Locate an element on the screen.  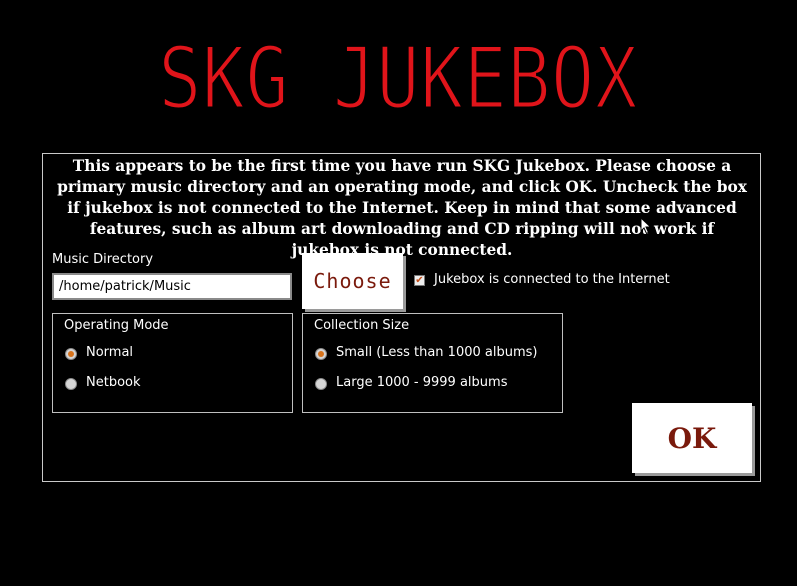
operating-mode-group: Operating Mode Normal Netbook is located at coordinates (172, 363).